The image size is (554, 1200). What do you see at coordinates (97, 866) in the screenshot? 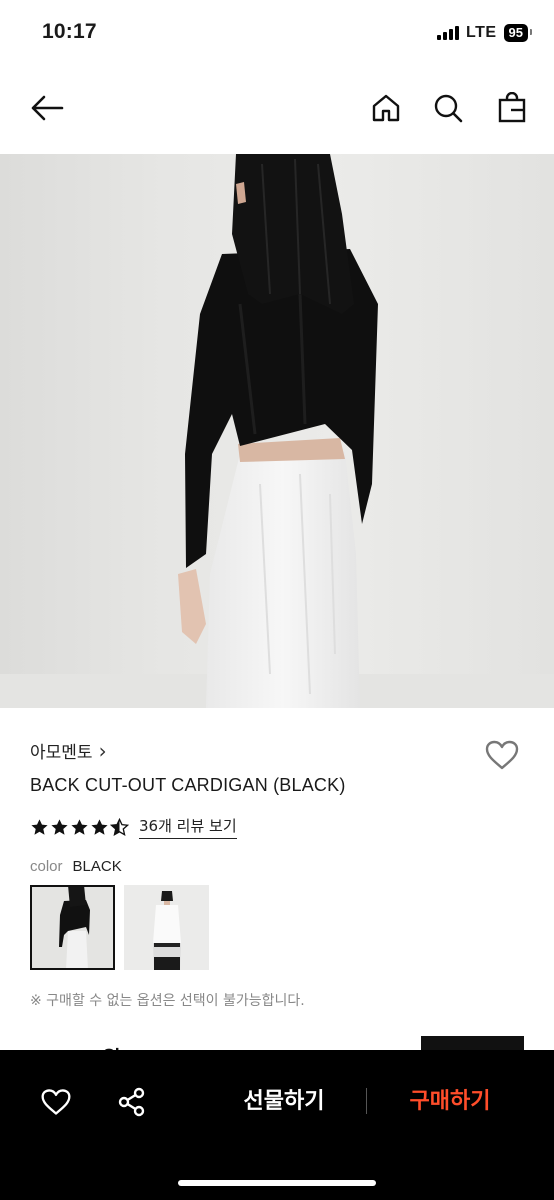
I see `color-value: BLACK` at bounding box center [97, 866].